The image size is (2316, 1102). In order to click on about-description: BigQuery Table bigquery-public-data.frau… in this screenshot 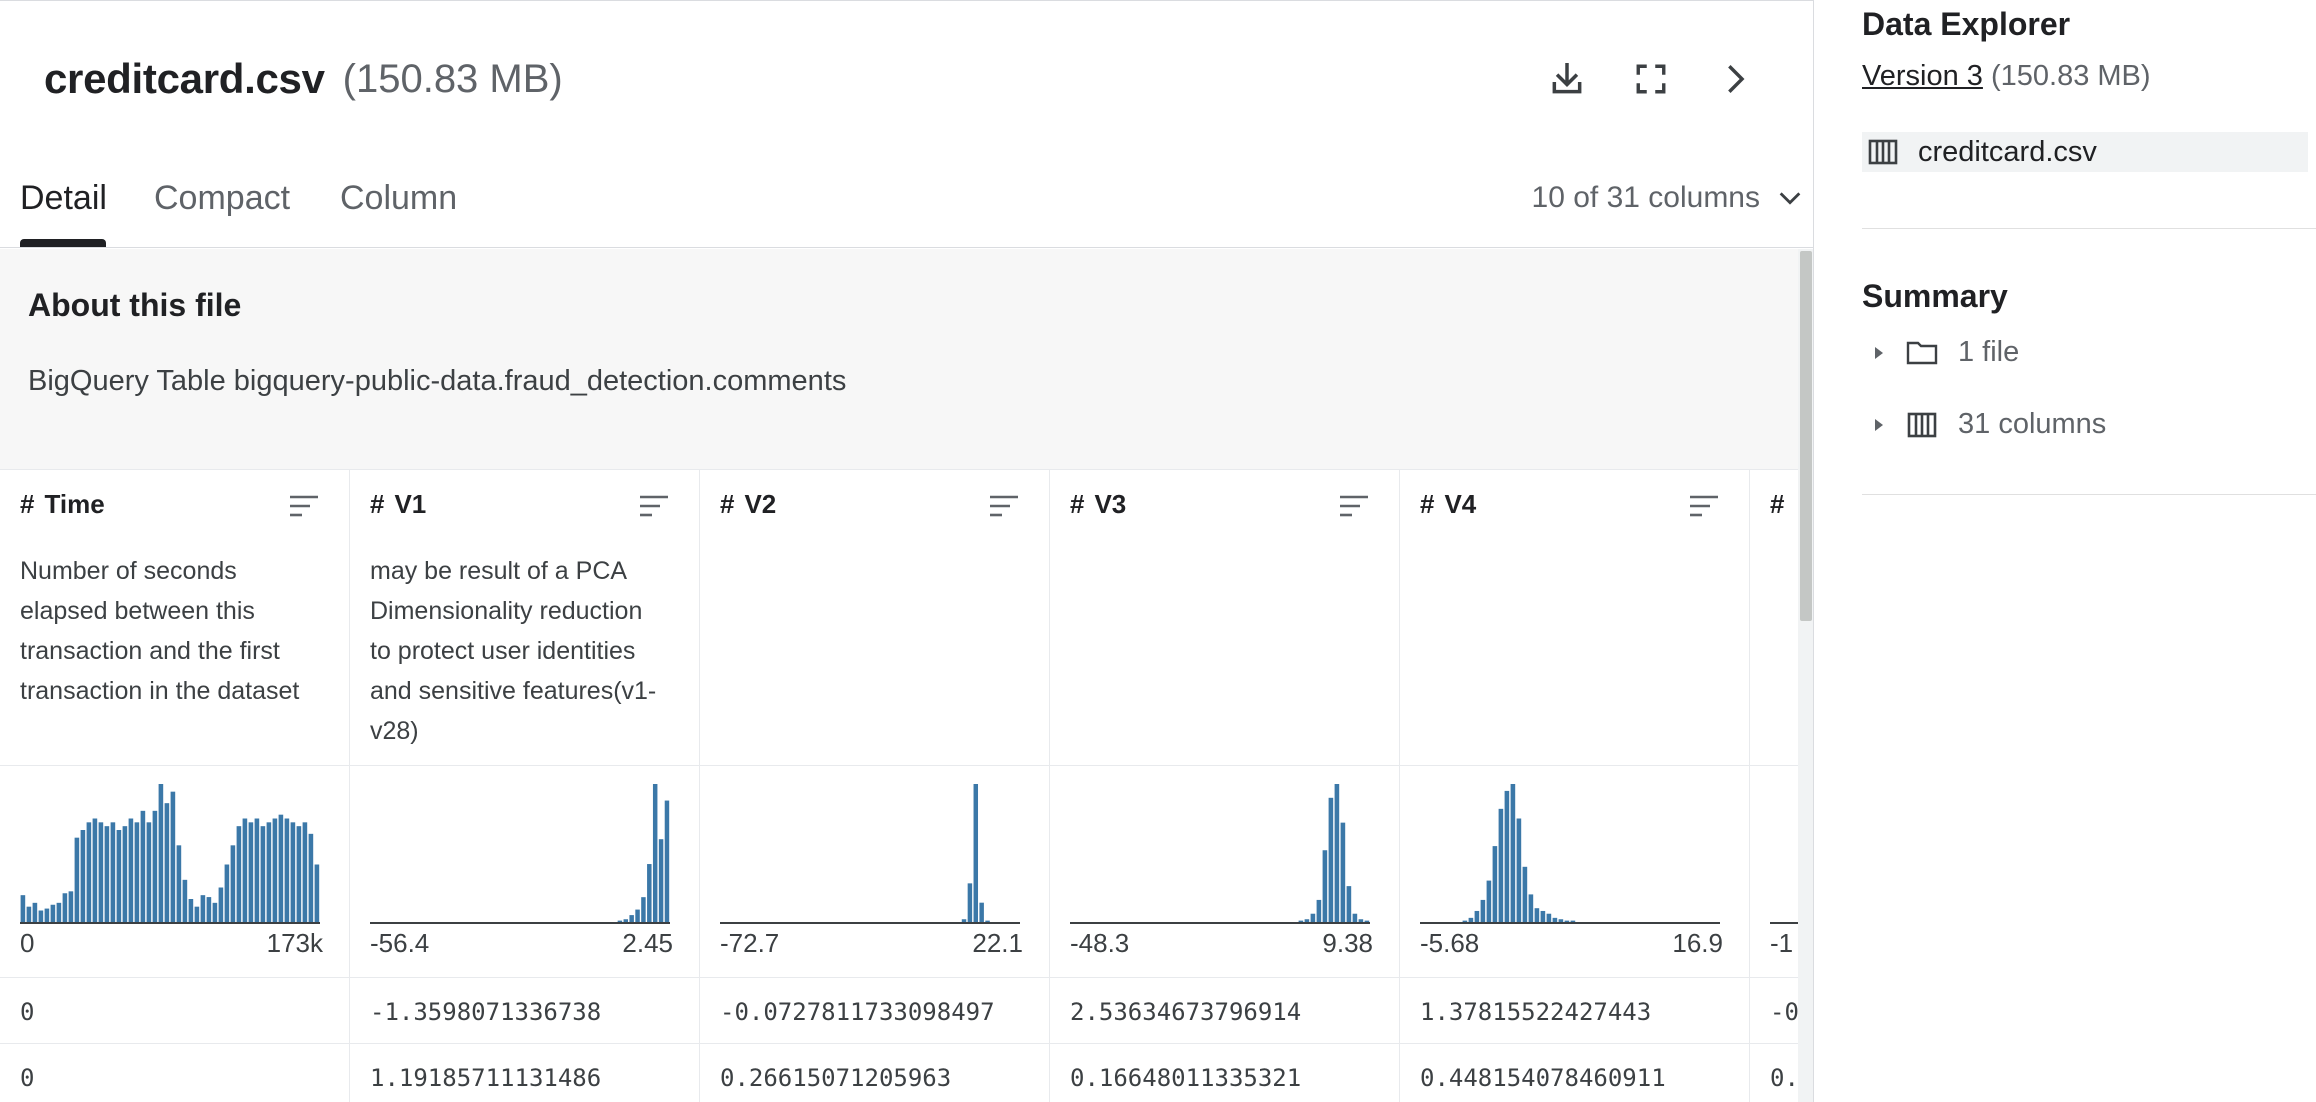, I will do `click(437, 381)`.